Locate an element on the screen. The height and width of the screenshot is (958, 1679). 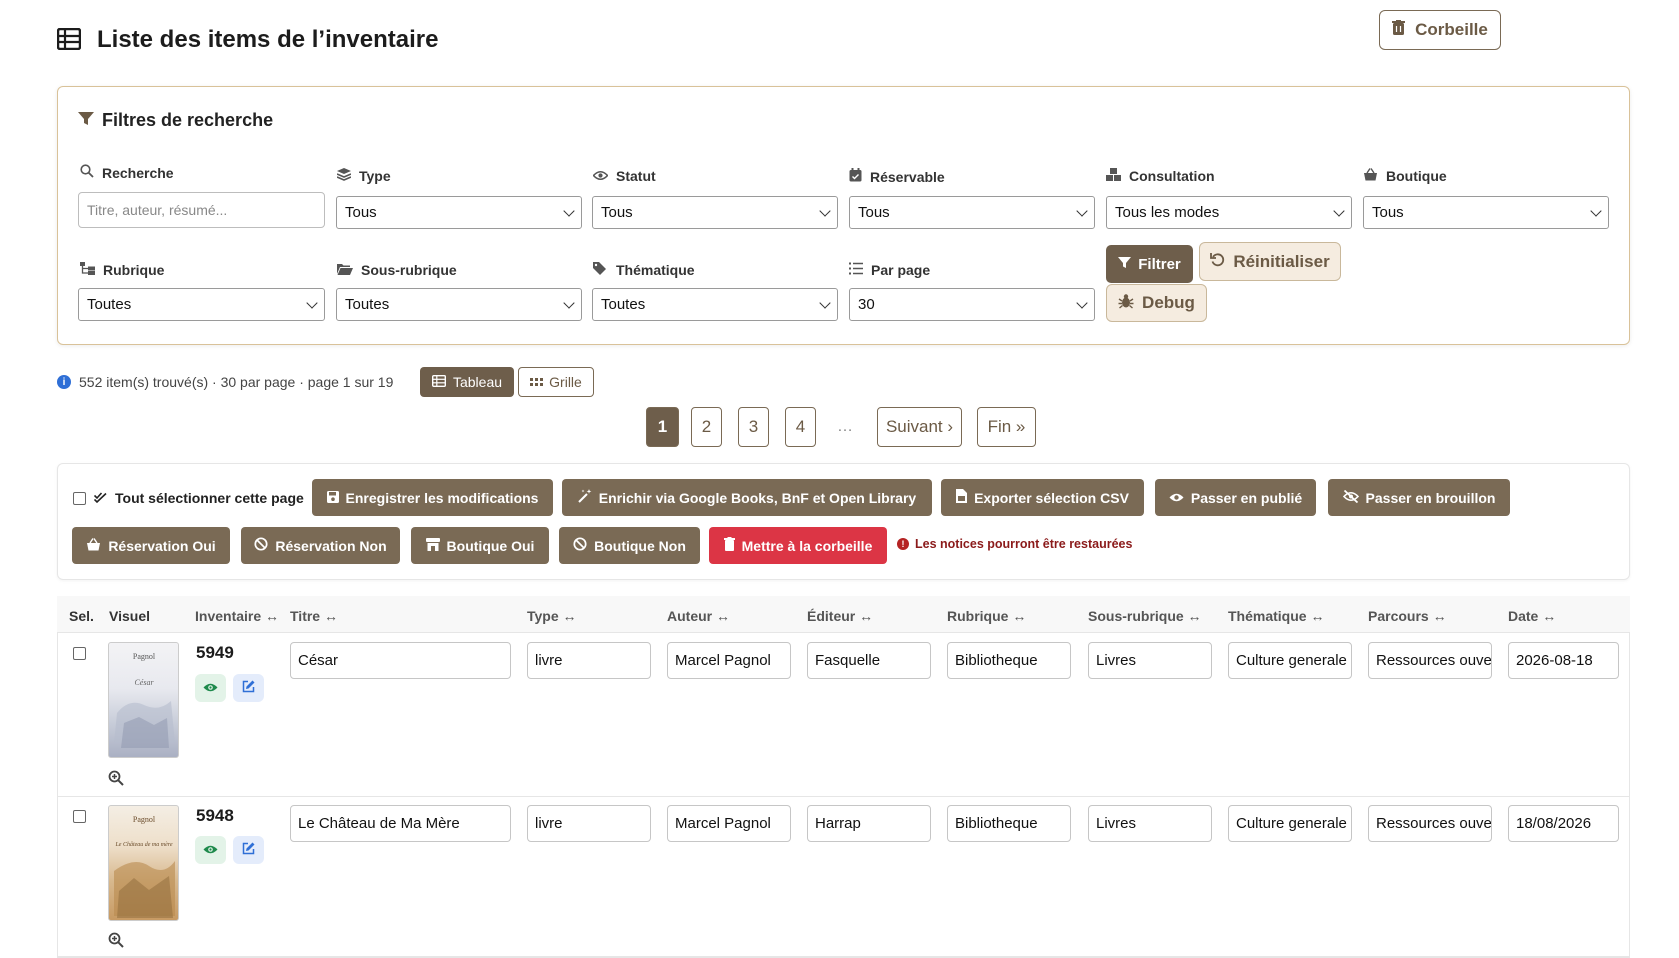
date-input: 18/08/2026 is located at coordinates (1563, 823).